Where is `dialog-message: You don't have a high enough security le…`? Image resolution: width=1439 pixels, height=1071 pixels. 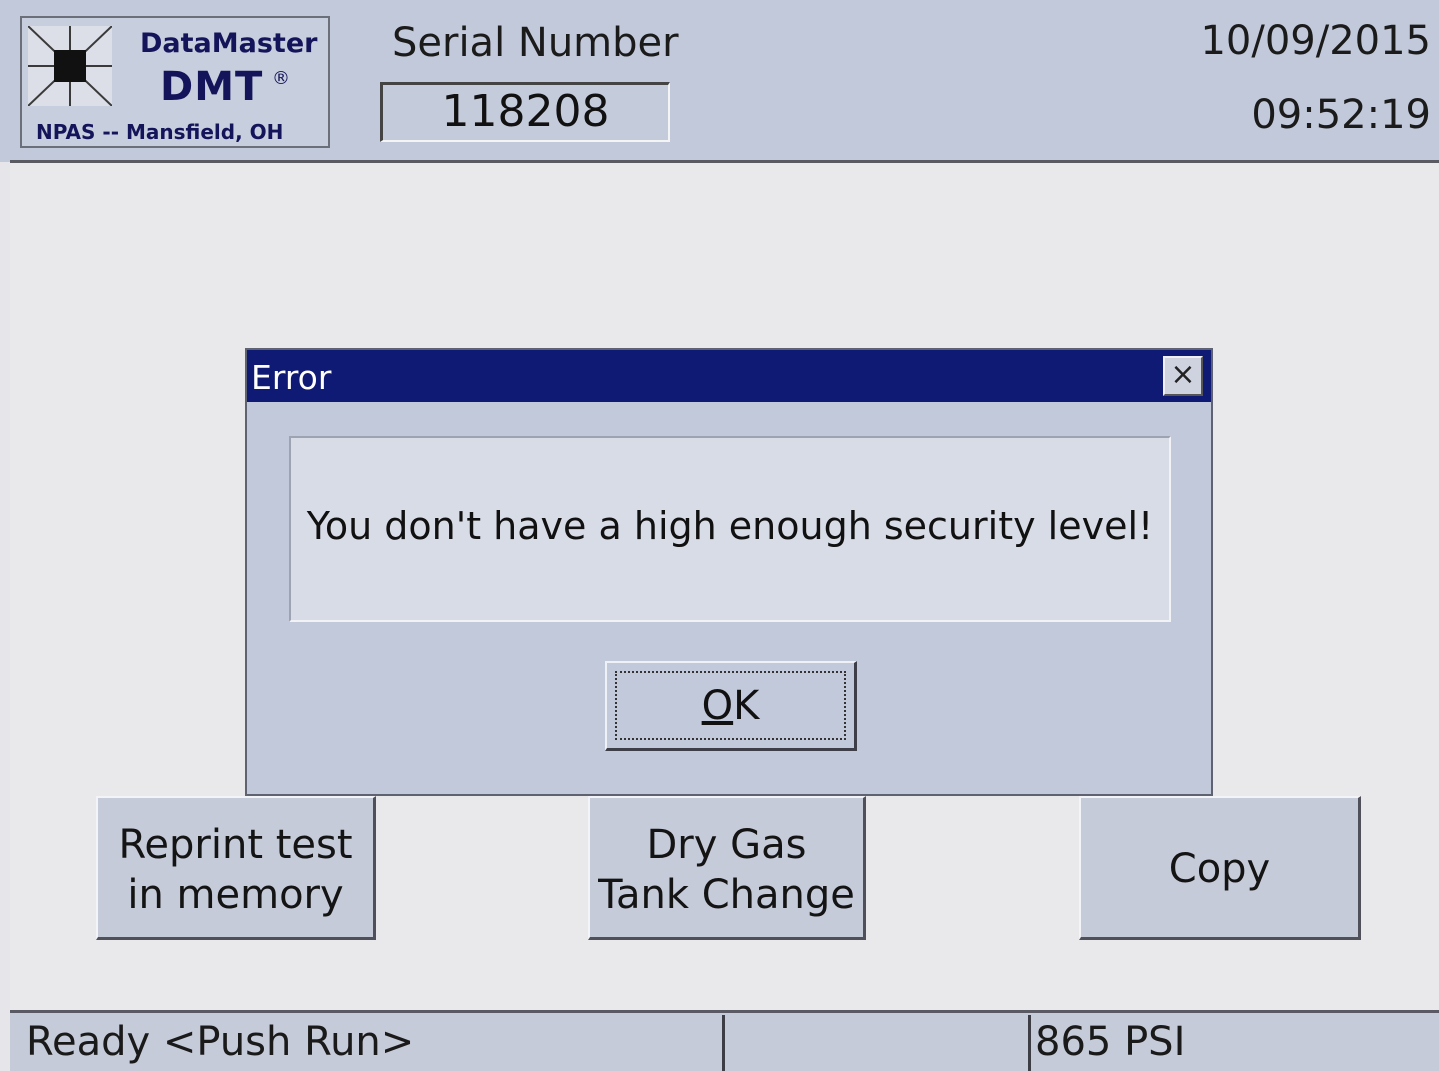 dialog-message: You don't have a high enough security le… is located at coordinates (730, 526).